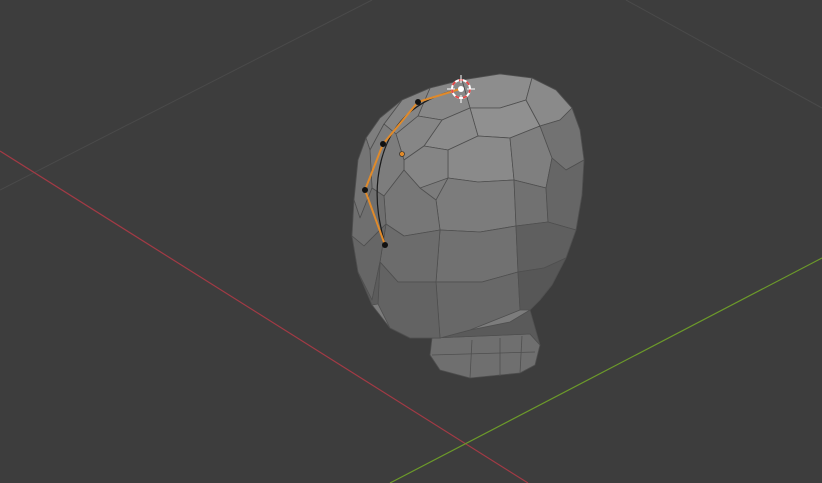  I want to click on object-origin-point, so click(402, 154).